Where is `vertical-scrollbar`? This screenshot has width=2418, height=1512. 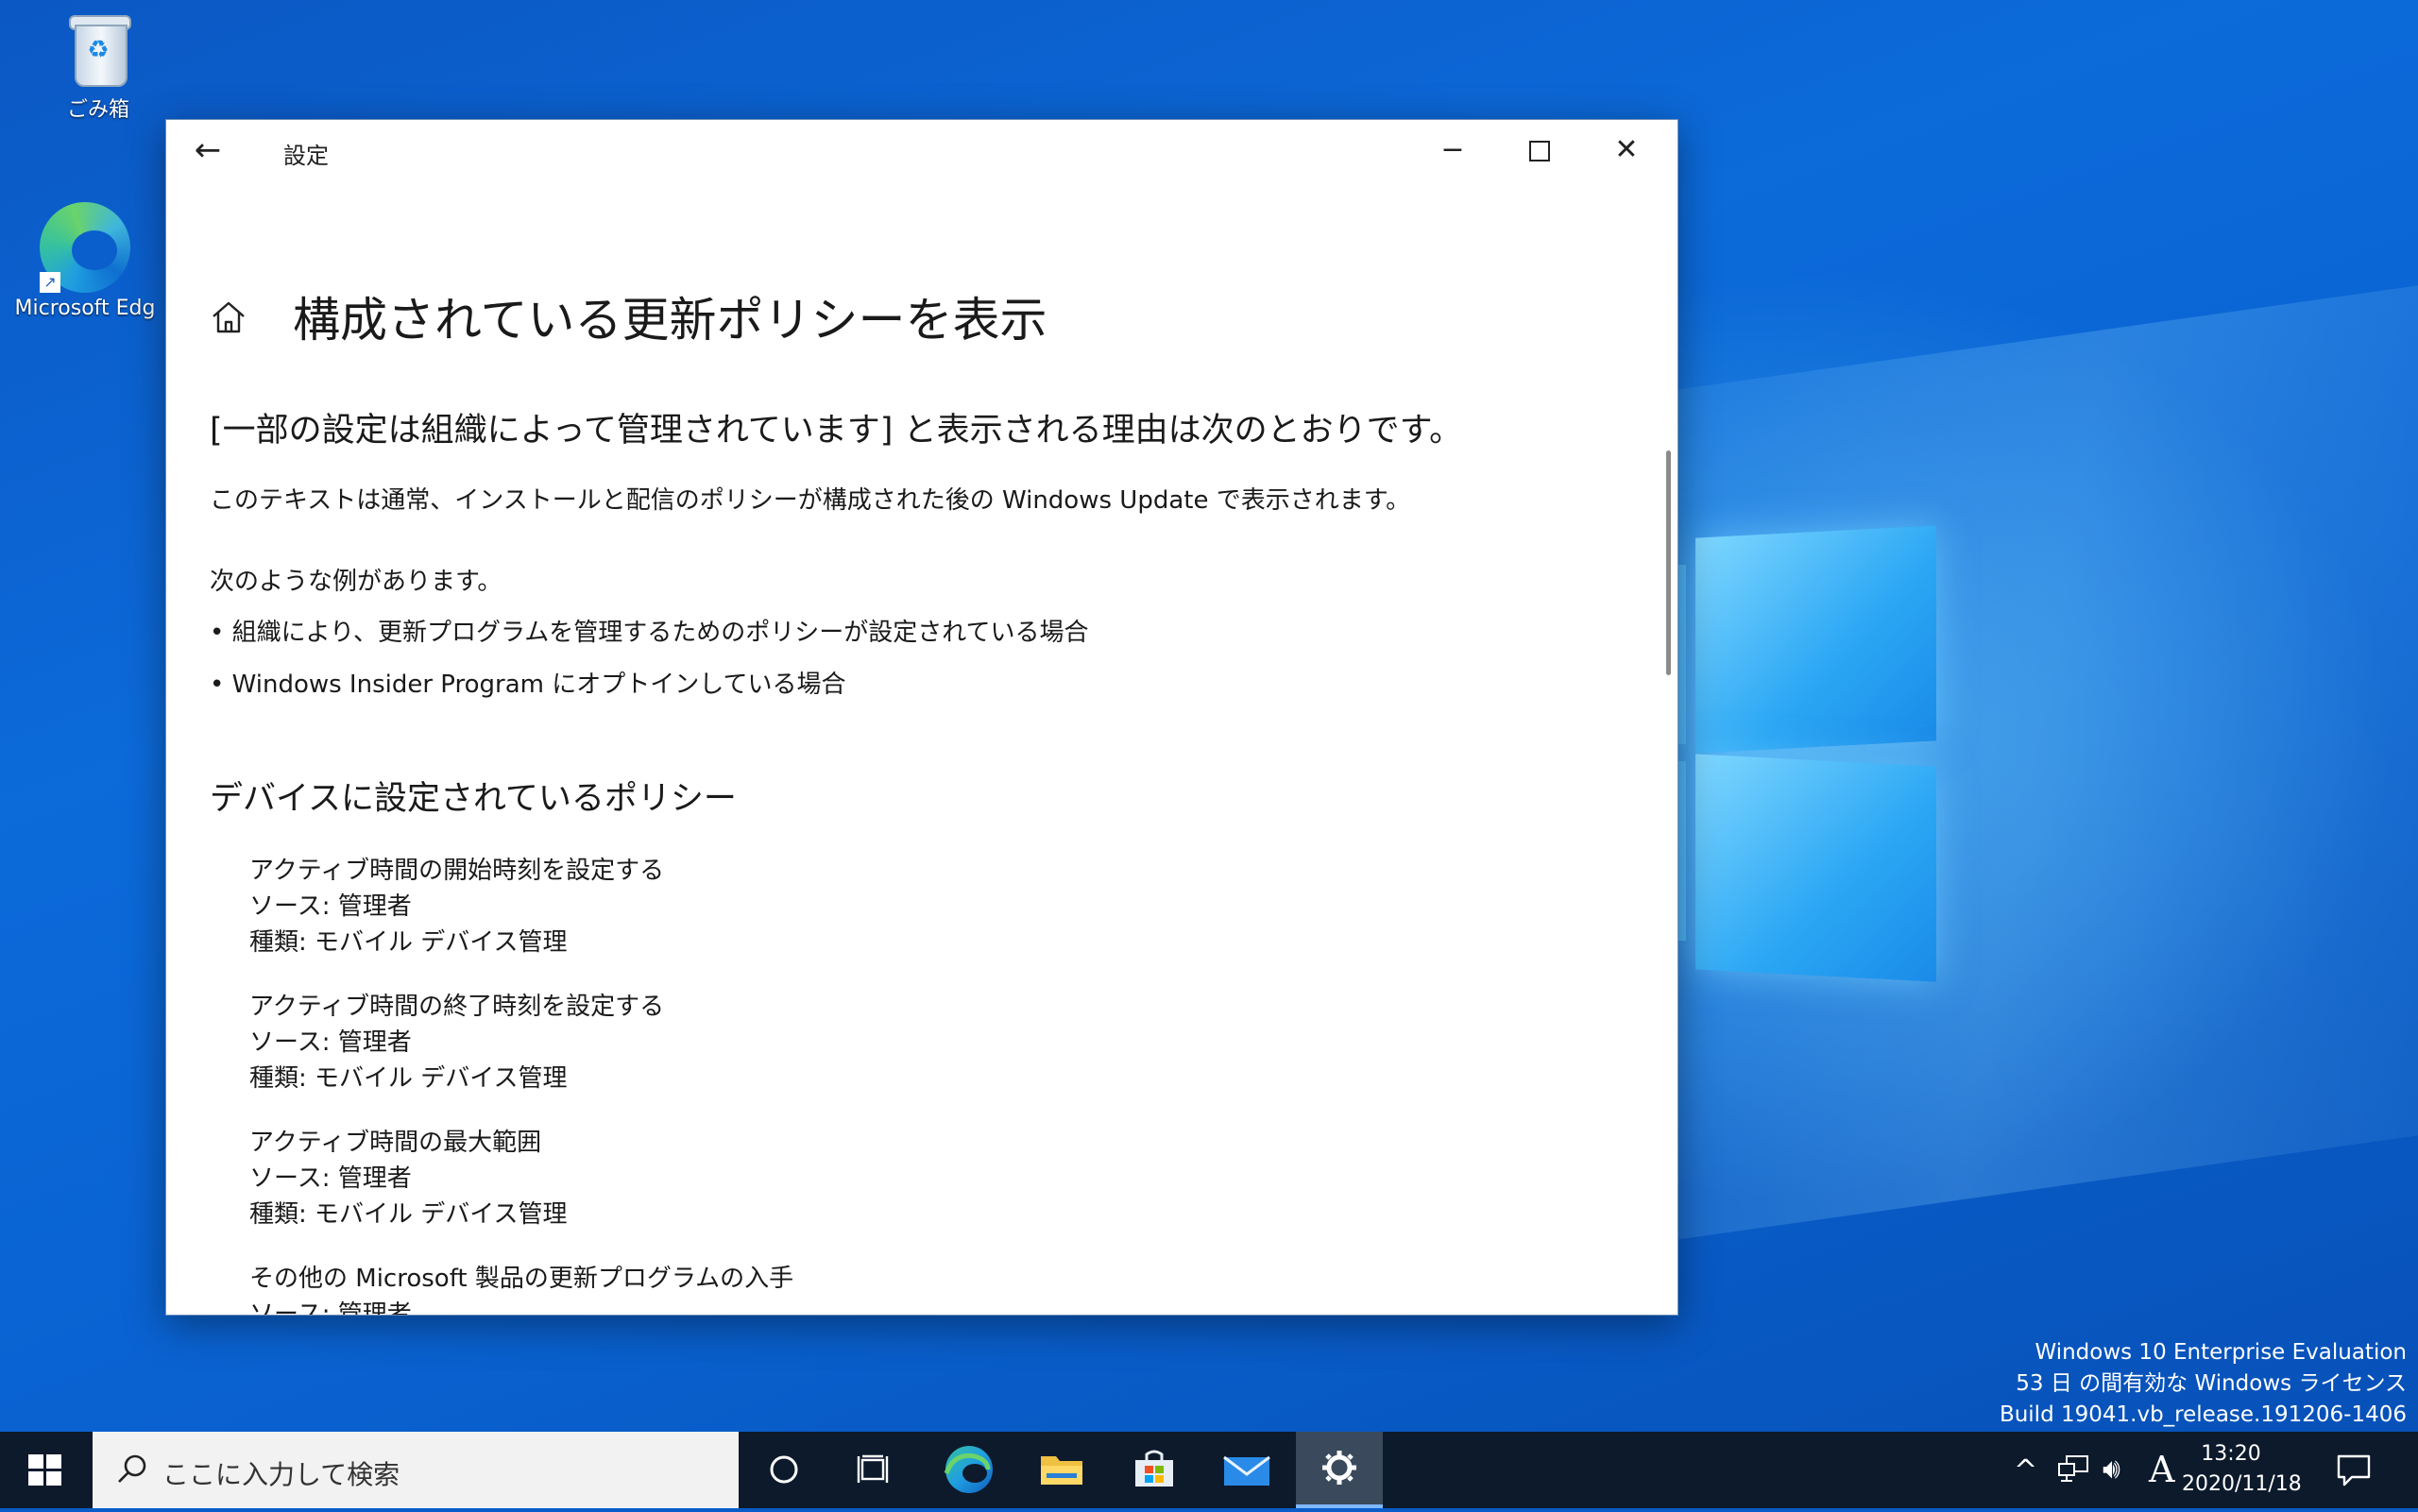
vertical-scrollbar is located at coordinates (1668, 563).